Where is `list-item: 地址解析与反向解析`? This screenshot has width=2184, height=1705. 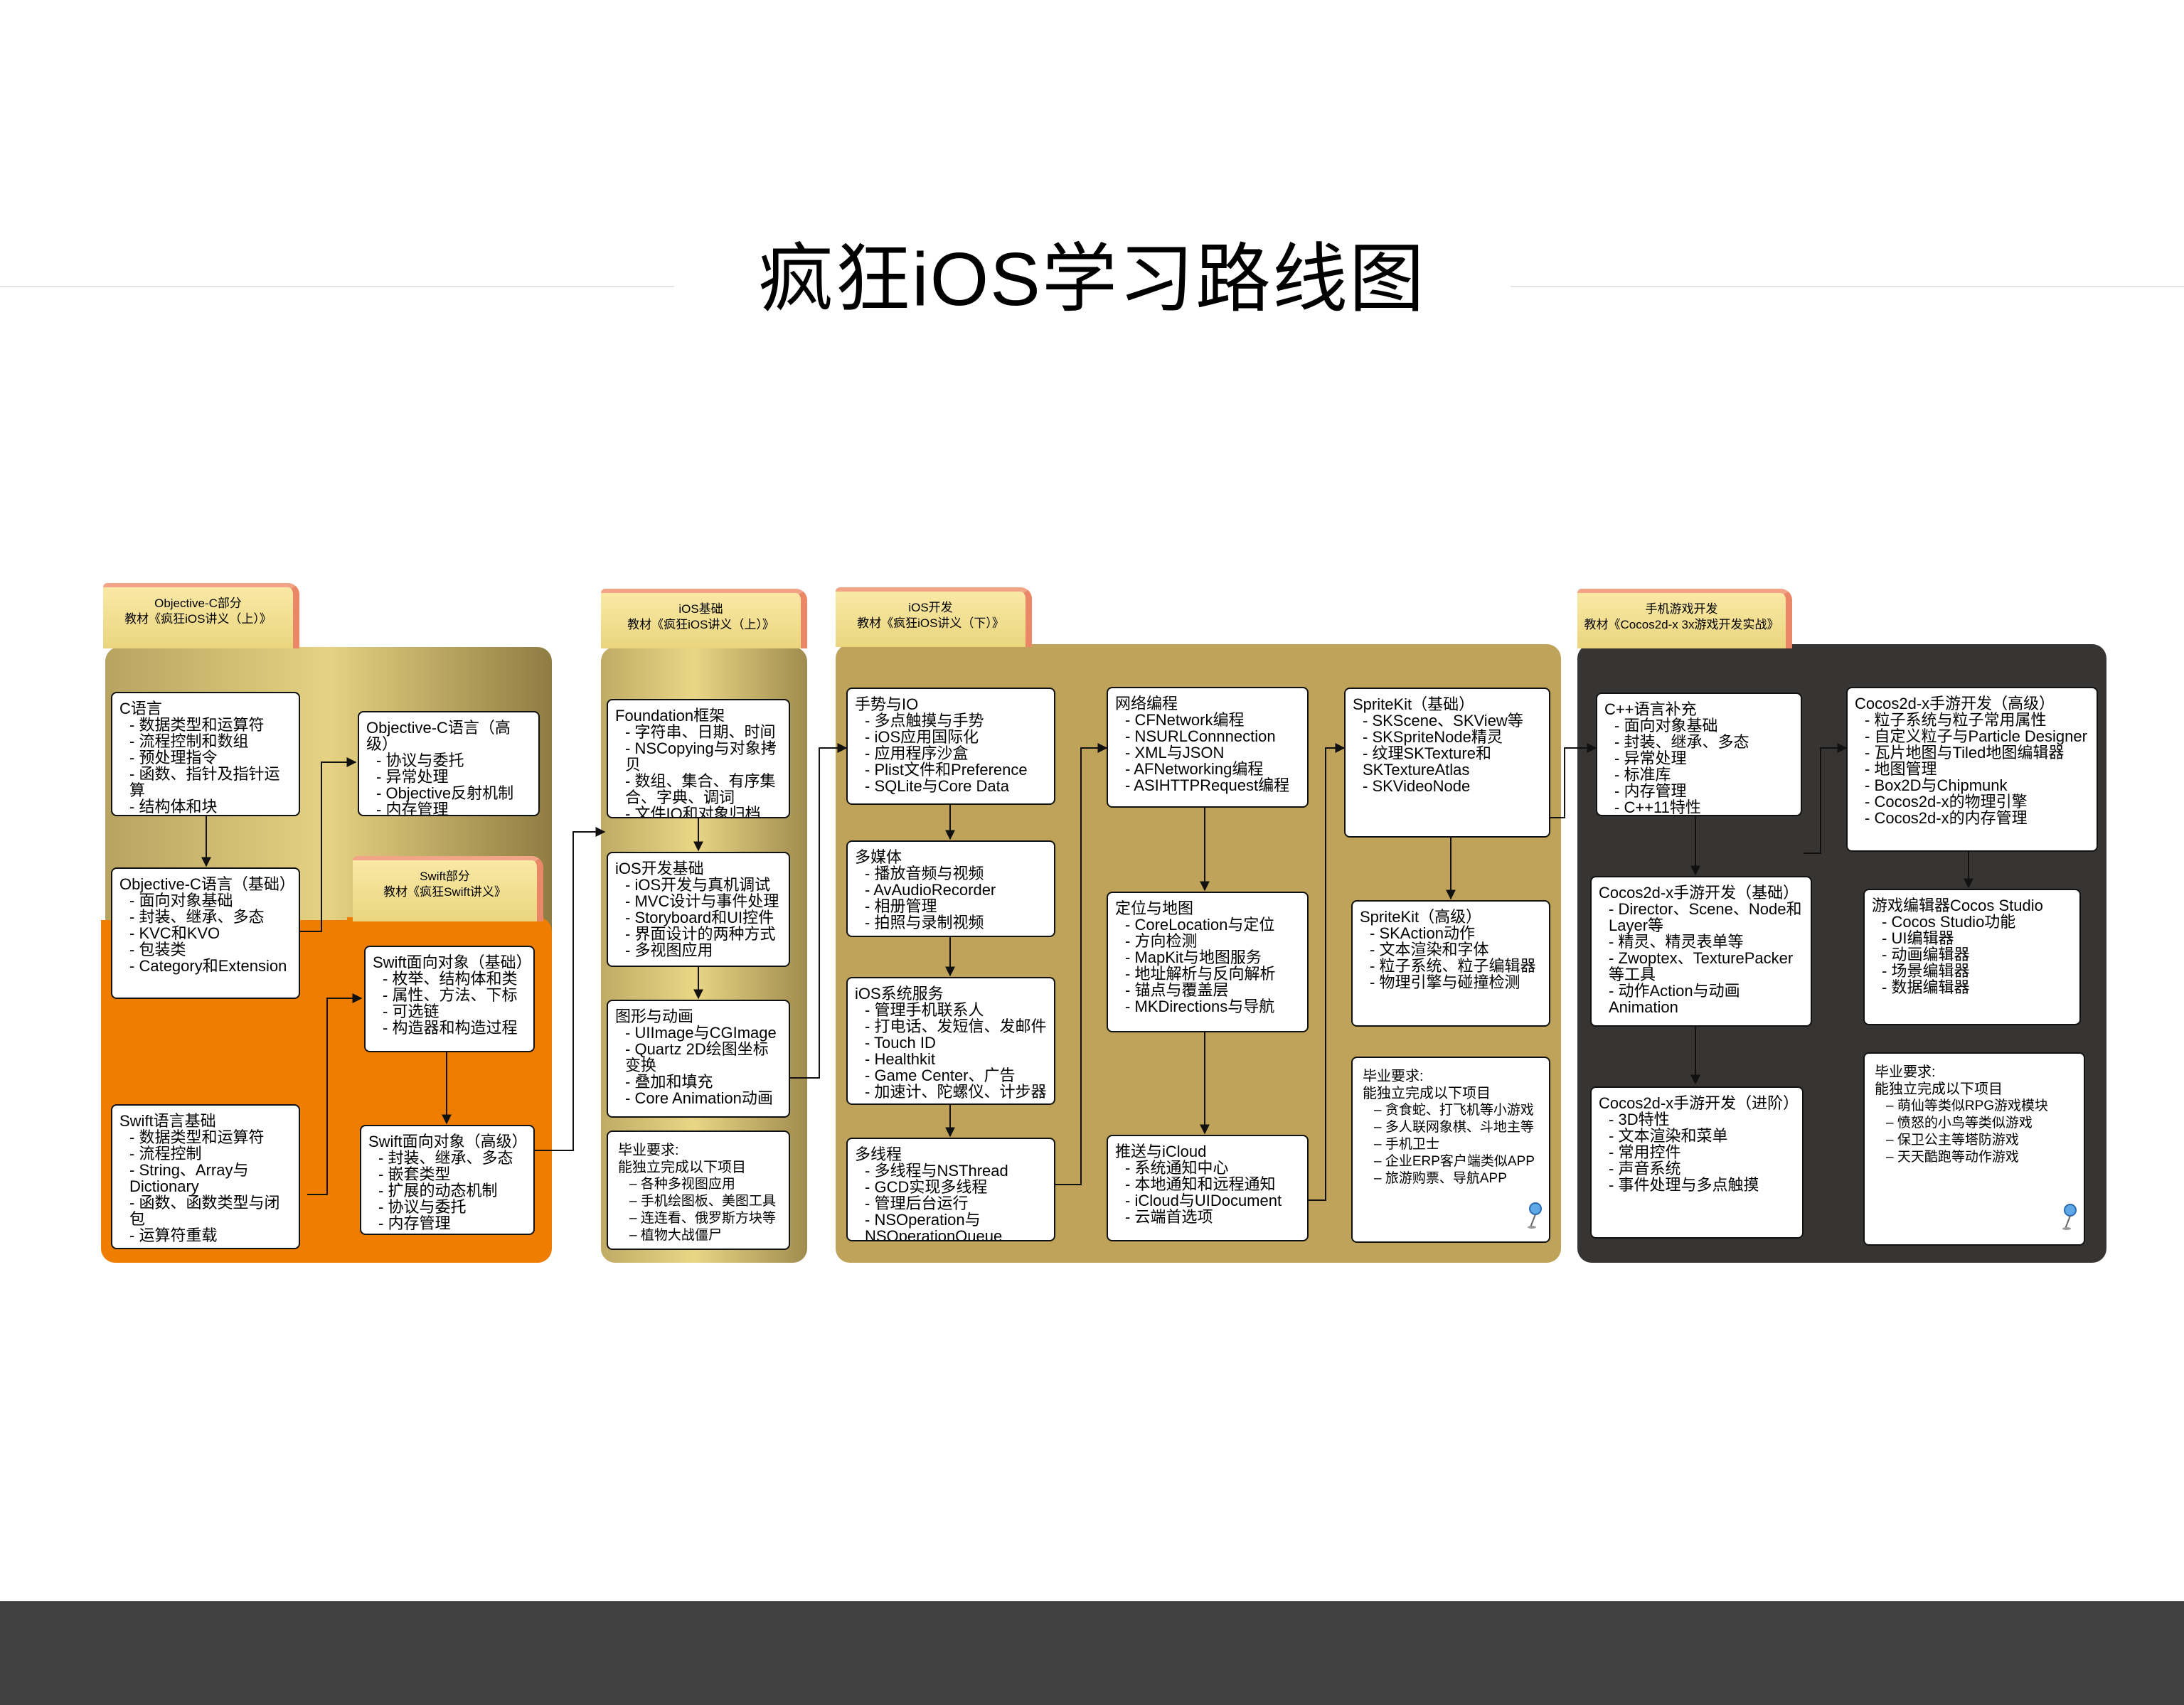 list-item: 地址解析与反向解析 is located at coordinates (1208, 974).